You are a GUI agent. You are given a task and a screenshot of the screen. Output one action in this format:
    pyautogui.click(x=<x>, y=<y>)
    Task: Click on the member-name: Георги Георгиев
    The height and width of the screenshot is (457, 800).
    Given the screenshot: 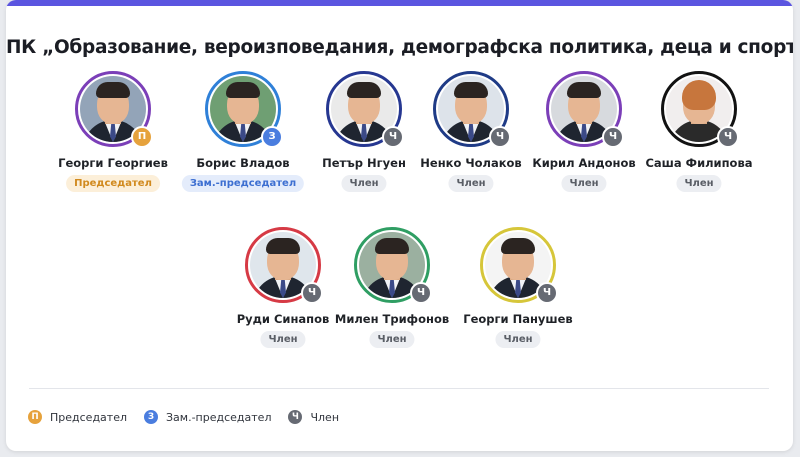 What is the action you would take?
    pyautogui.click(x=113, y=163)
    